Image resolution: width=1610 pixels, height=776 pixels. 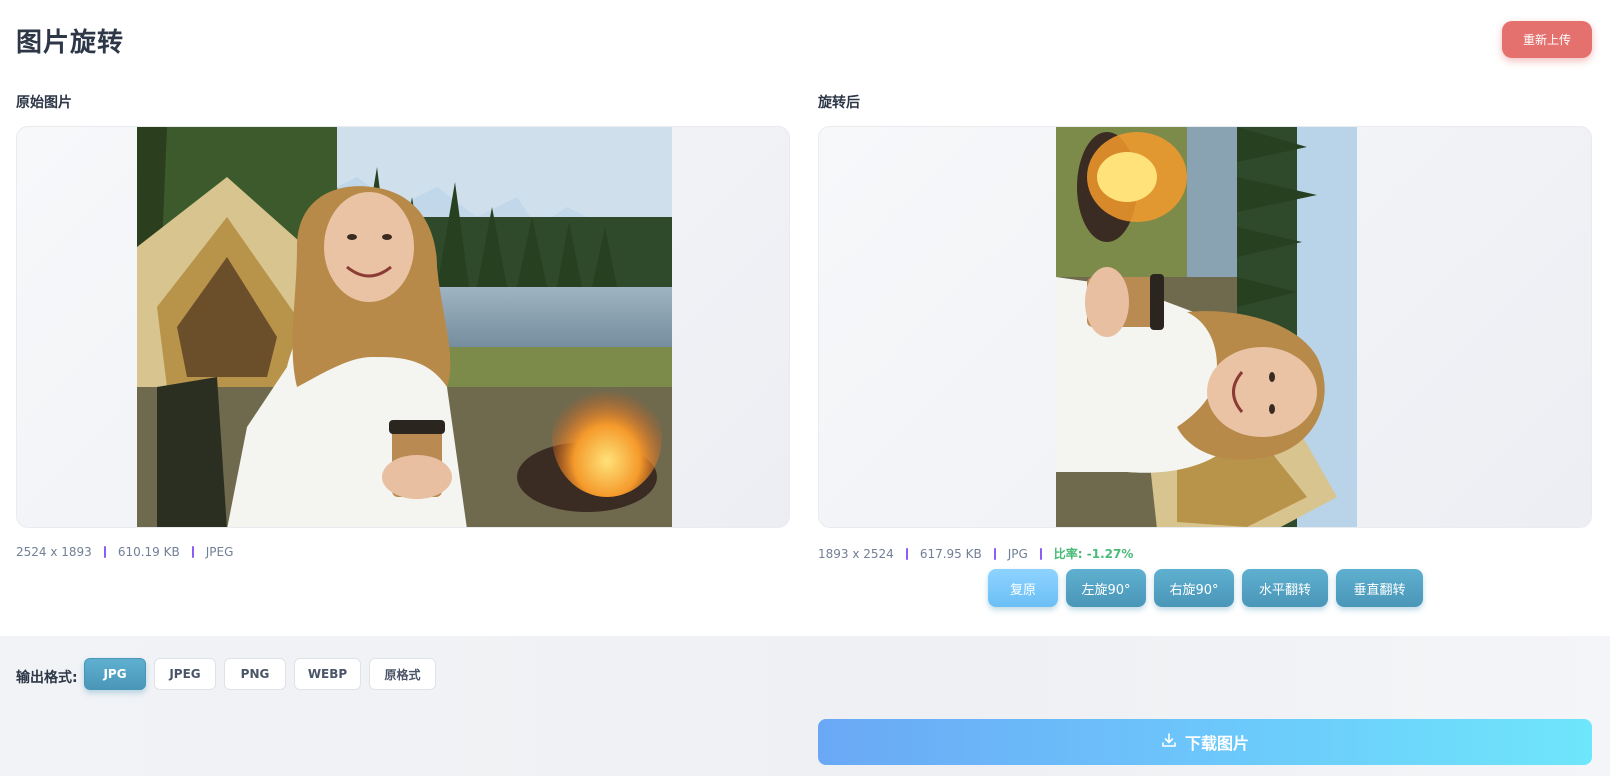 I want to click on flip-horizontal-button: 水平翻转, so click(x=1285, y=588).